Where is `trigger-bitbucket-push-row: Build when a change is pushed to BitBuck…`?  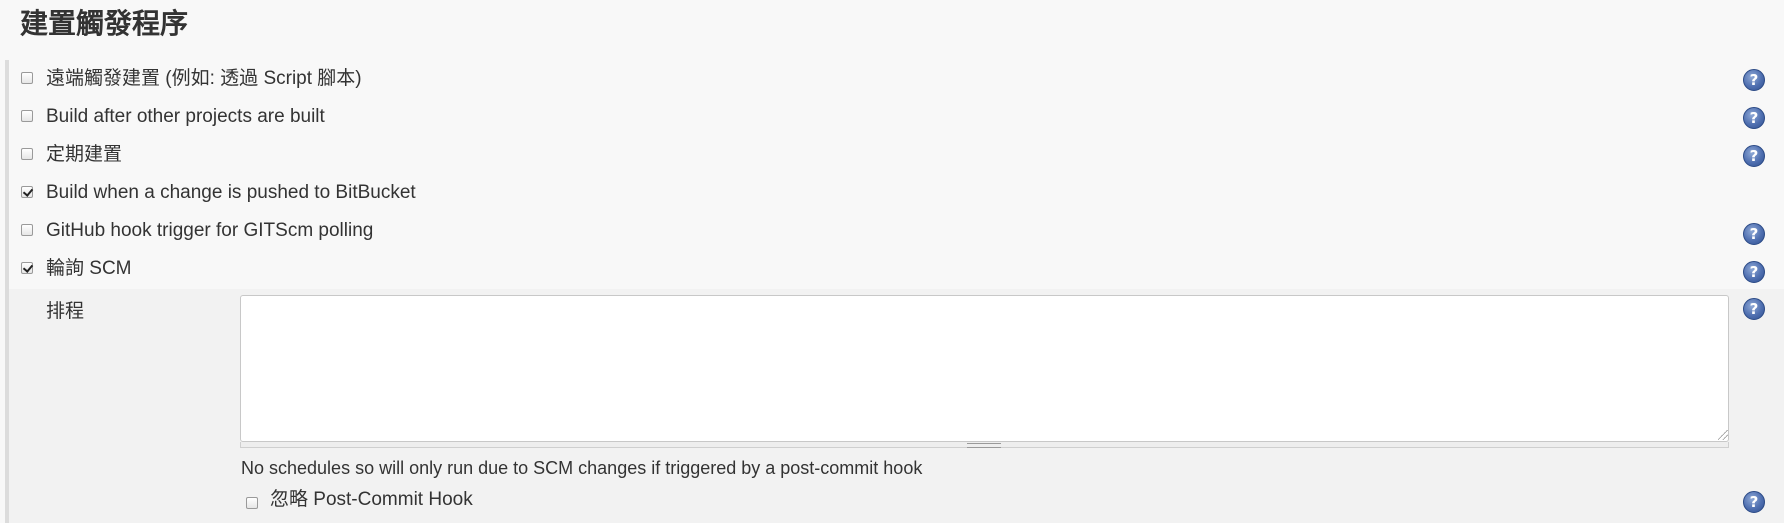
trigger-bitbucket-push-row: Build when a change is pushed to BitBuck… is located at coordinates (892, 193).